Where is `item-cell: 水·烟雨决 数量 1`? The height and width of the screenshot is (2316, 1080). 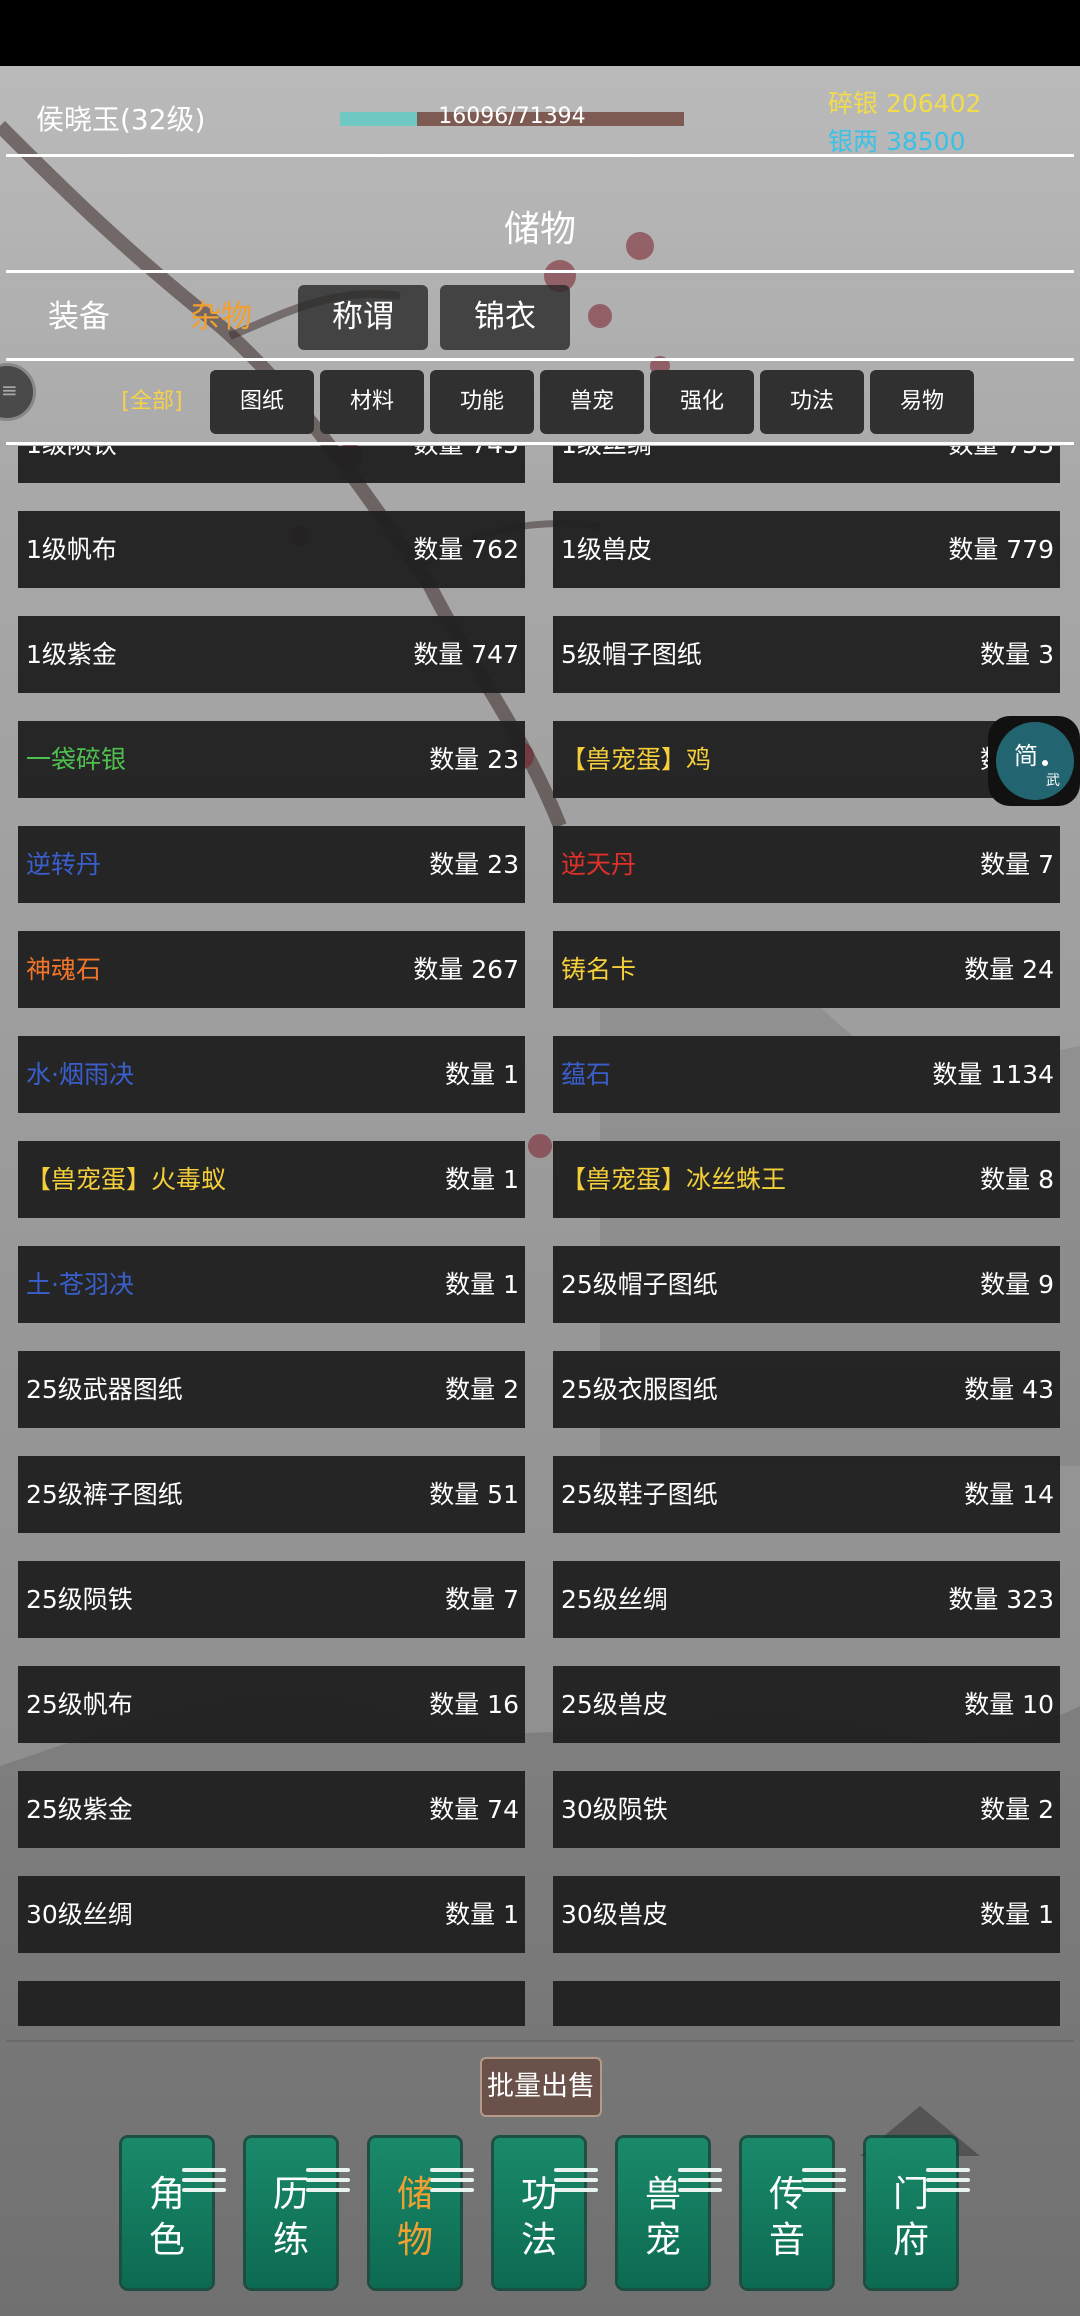
item-cell: 水·烟雨决 数量 1 is located at coordinates (271, 1074).